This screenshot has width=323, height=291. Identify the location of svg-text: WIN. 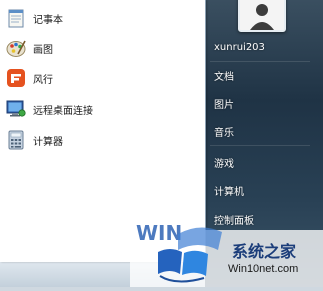
(159, 233).